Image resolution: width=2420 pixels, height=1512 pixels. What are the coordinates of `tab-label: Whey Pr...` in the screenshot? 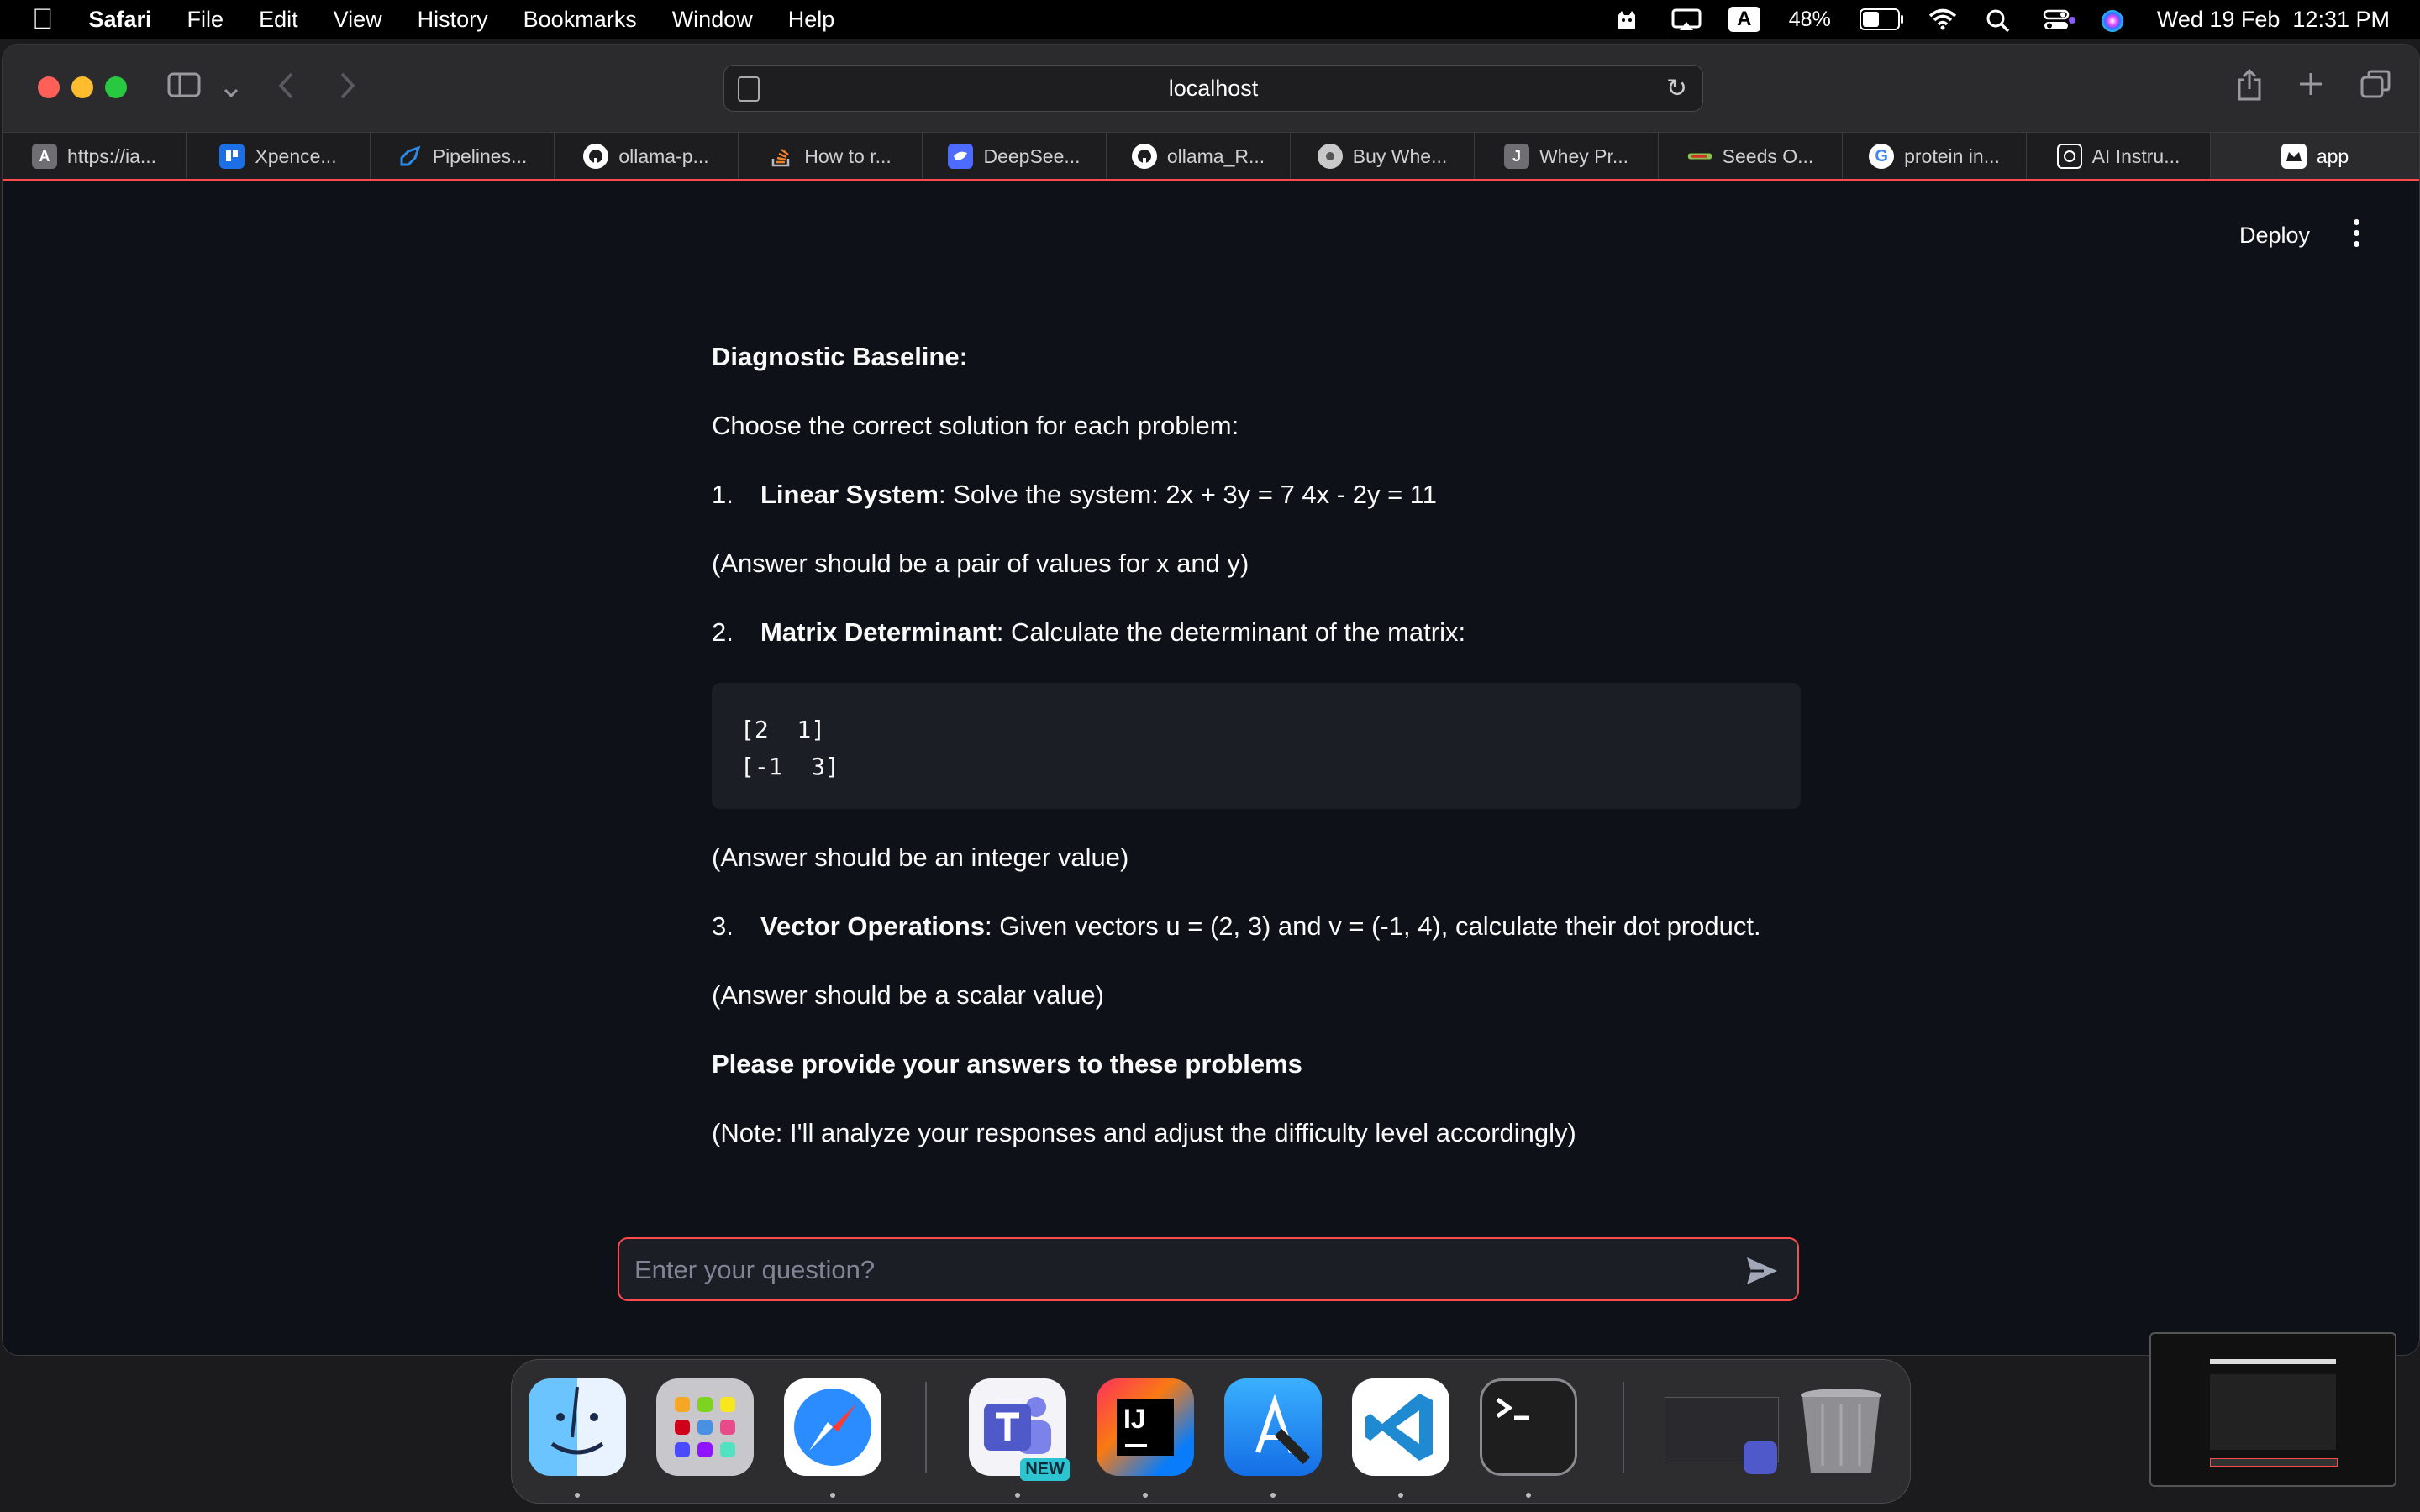 It's located at (1584, 155).